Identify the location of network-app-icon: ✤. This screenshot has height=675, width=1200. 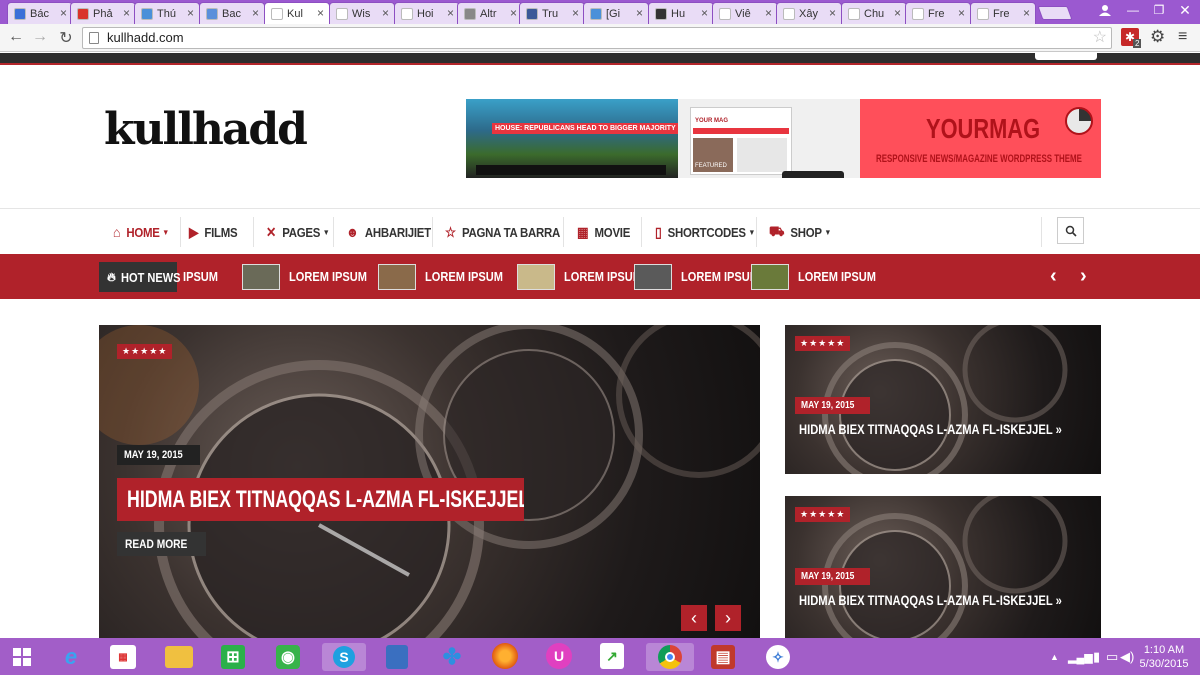
(452, 657).